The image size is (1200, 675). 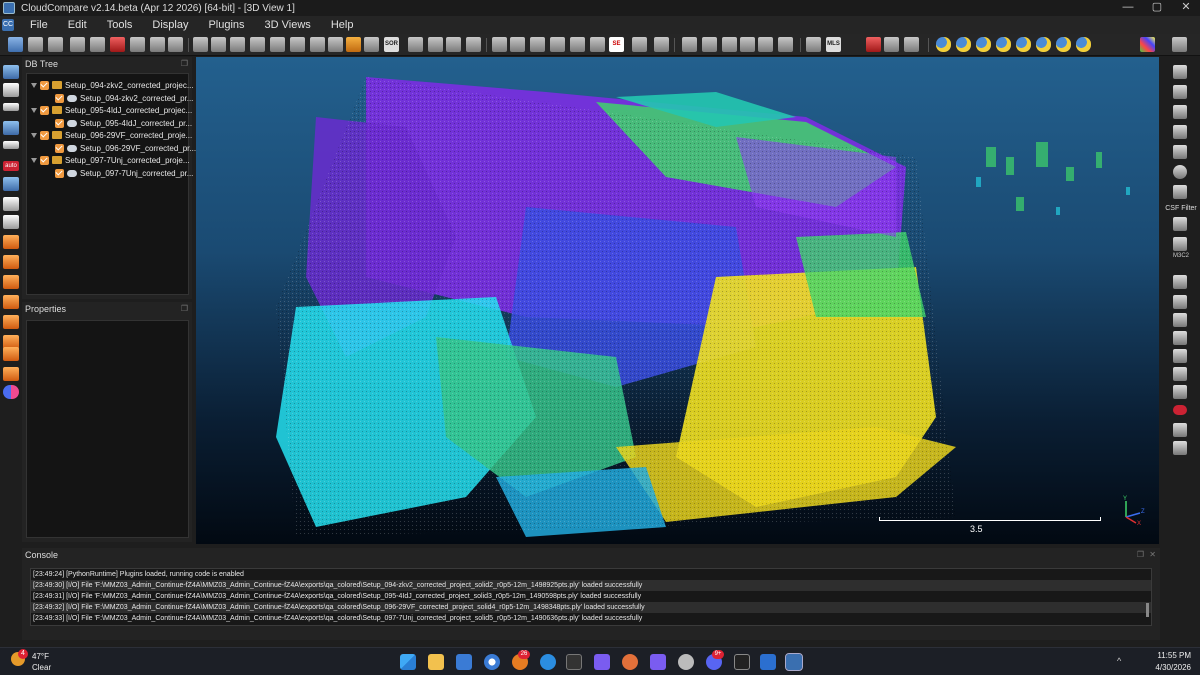 What do you see at coordinates (170, 25) in the screenshot?
I see `menu-display: Display` at bounding box center [170, 25].